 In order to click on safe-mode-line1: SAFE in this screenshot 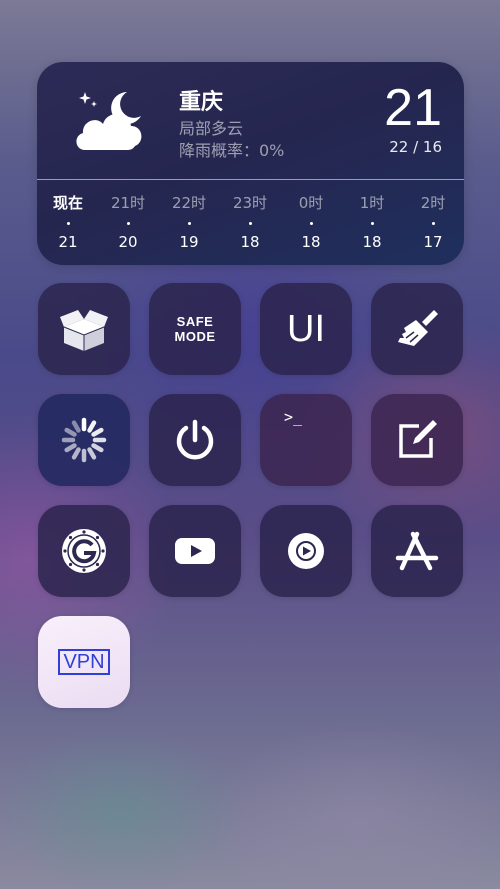, I will do `click(195, 321)`.